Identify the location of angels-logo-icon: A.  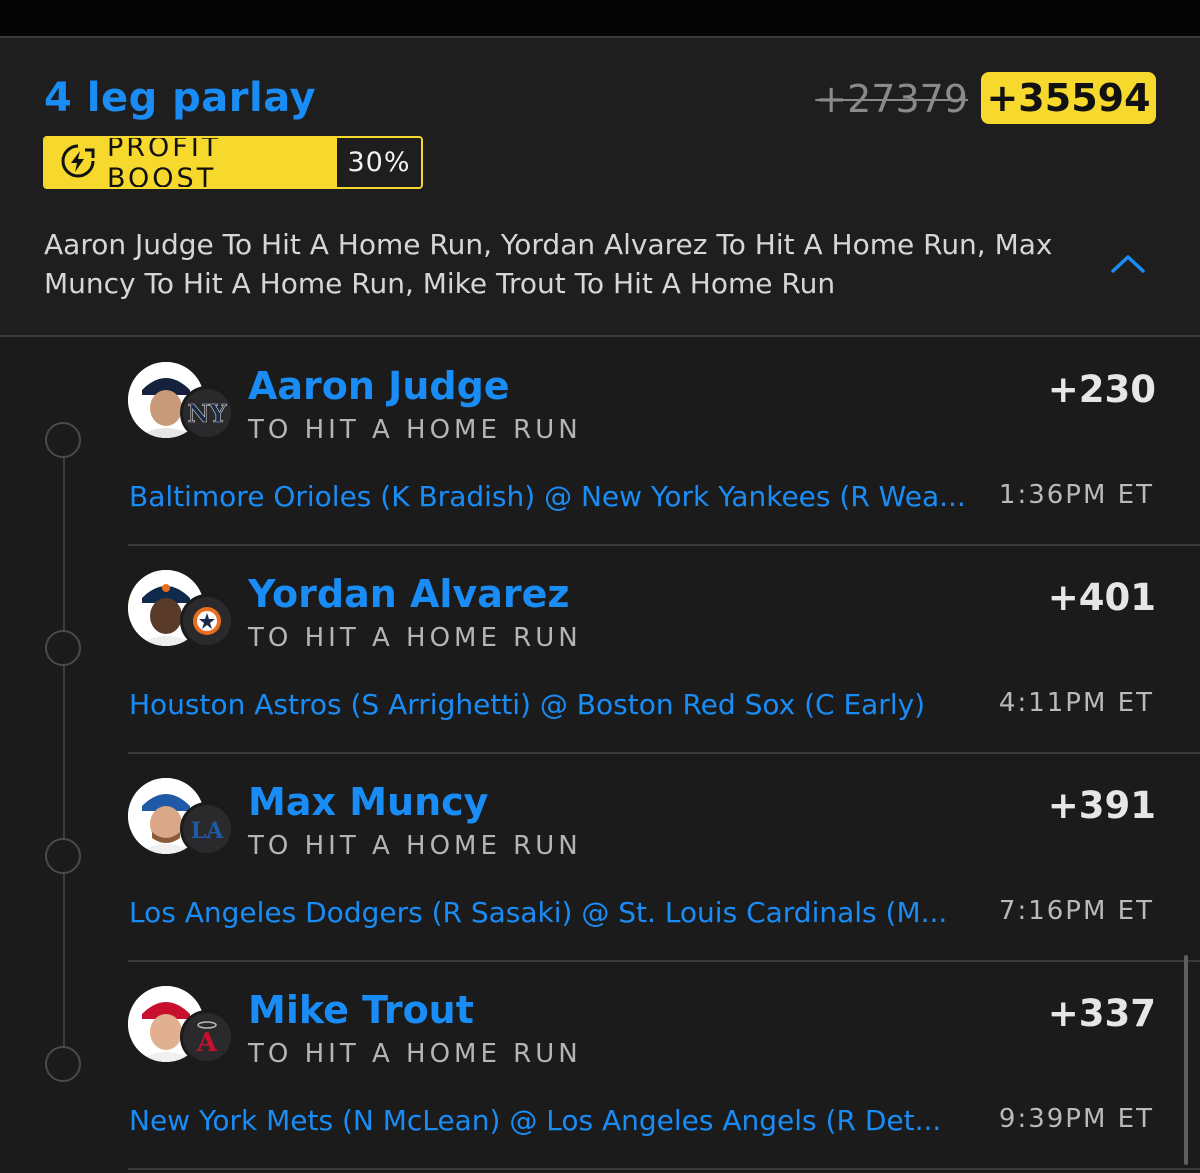
(207, 1037).